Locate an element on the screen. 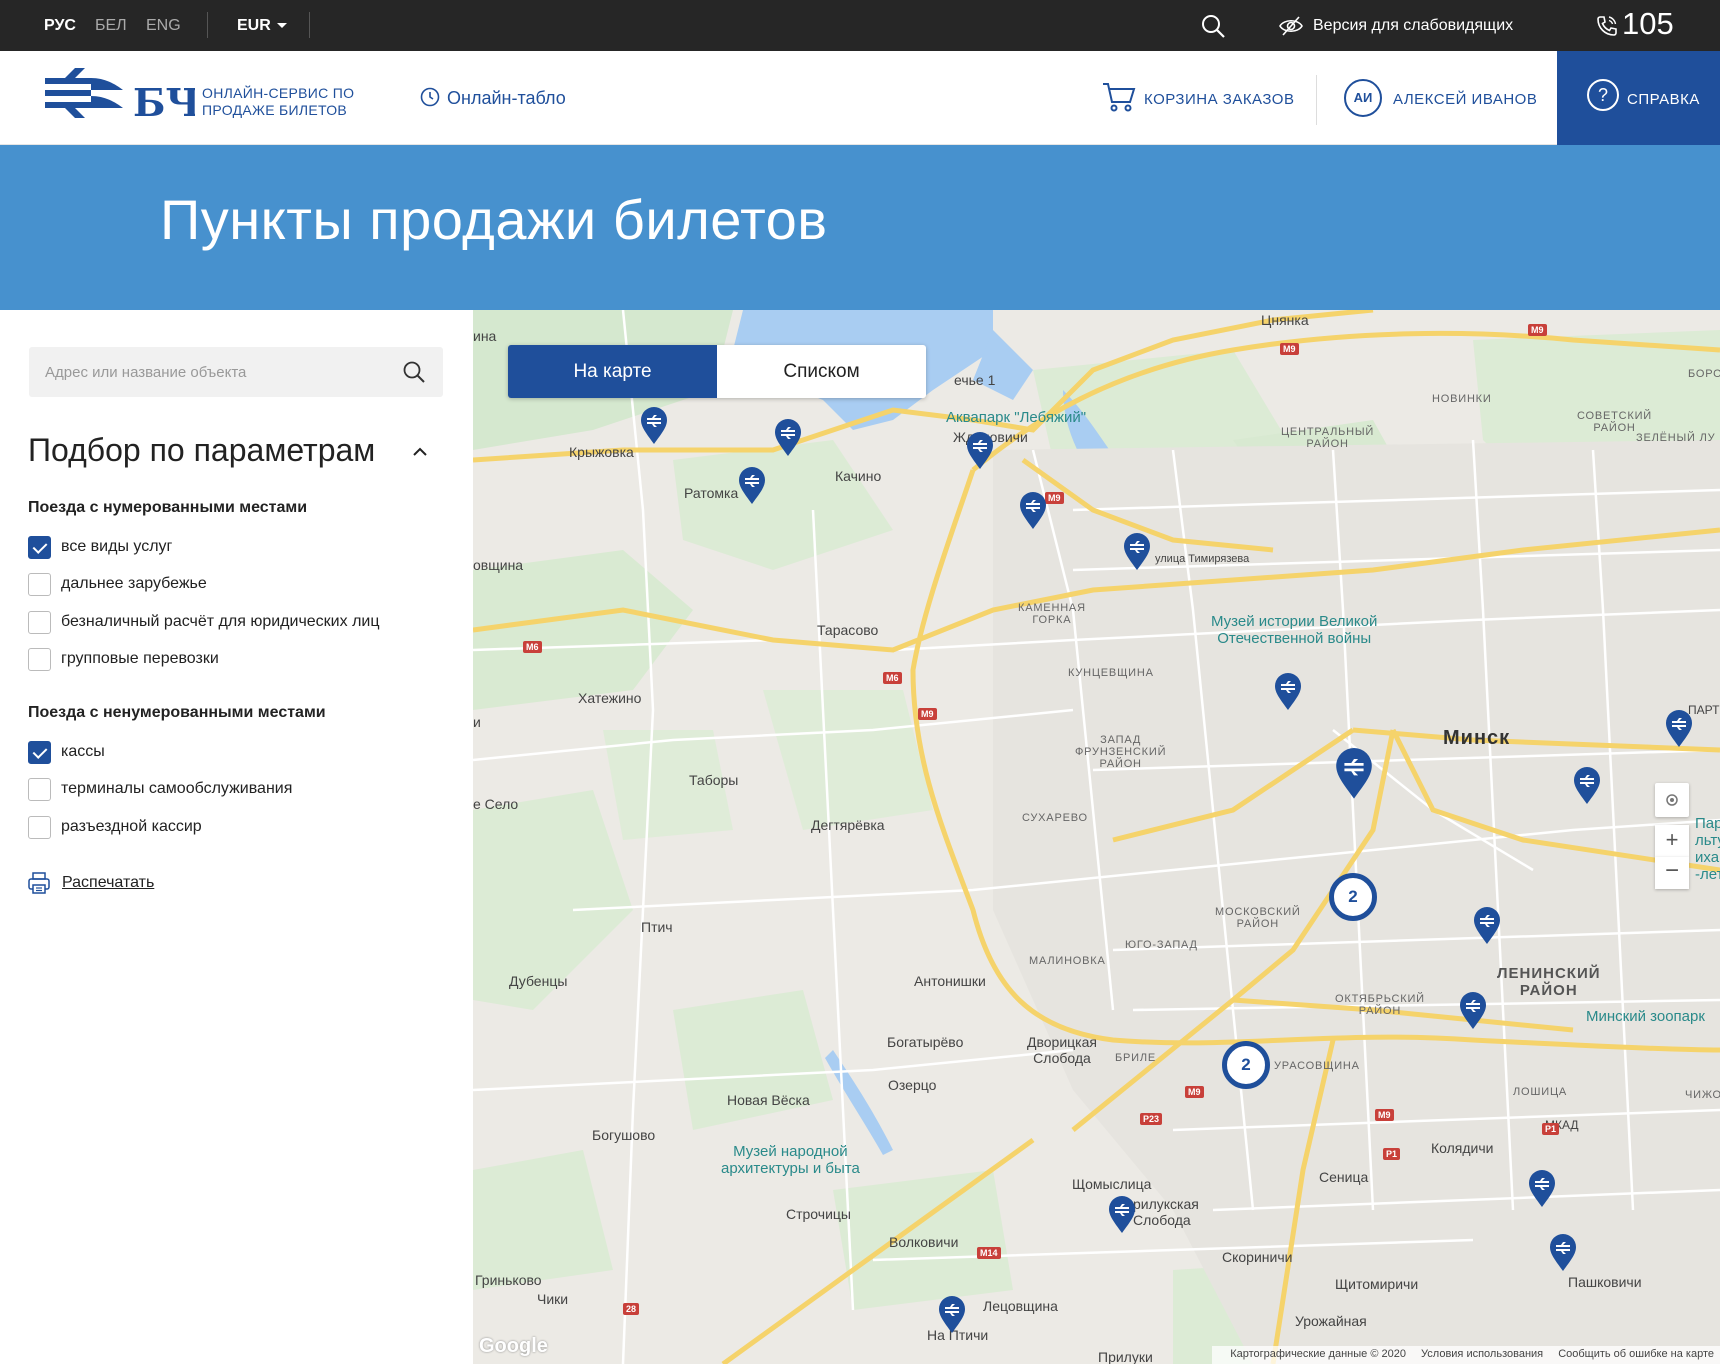 This screenshot has height=1364, width=1720. map-district-label: ЛЕНИНСКИЙ РАЙОН is located at coordinates (1549, 982).